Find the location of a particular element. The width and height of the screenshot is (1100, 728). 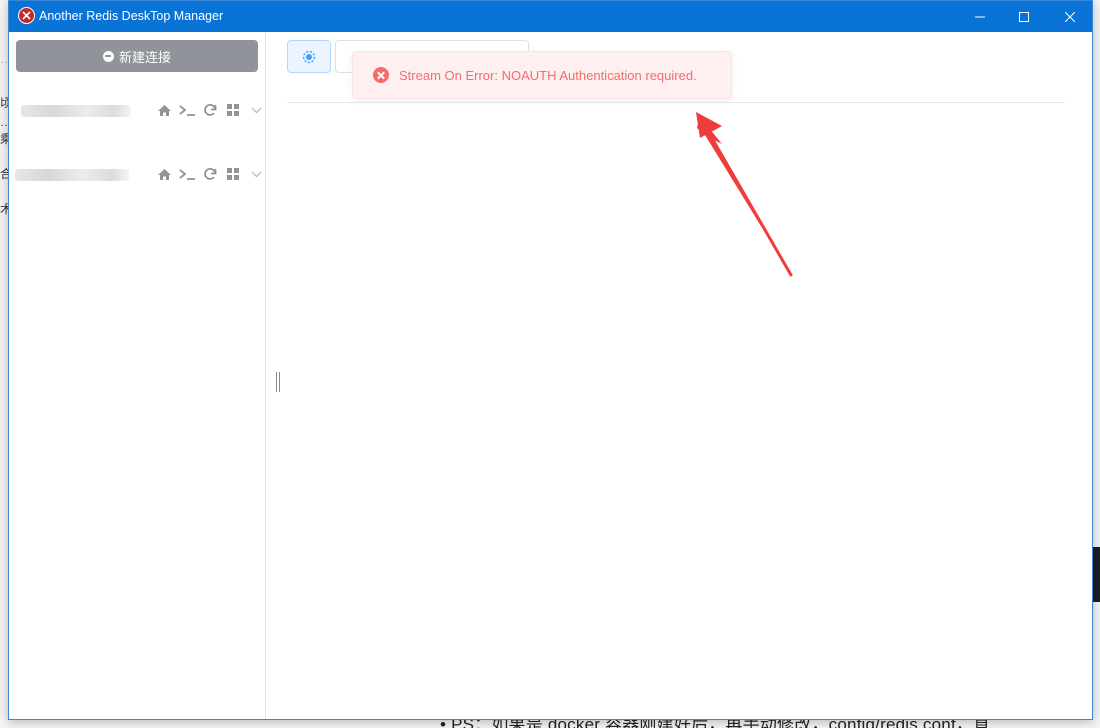

add-circle-icon is located at coordinates (108, 56).